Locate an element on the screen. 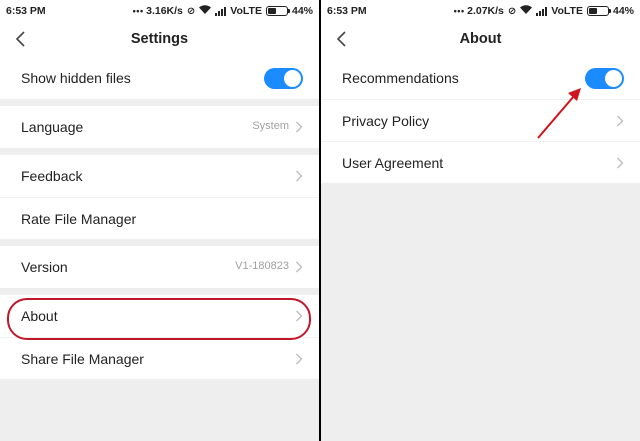 The width and height of the screenshot is (640, 441). setting-label: Privacy Policy is located at coordinates (386, 120).